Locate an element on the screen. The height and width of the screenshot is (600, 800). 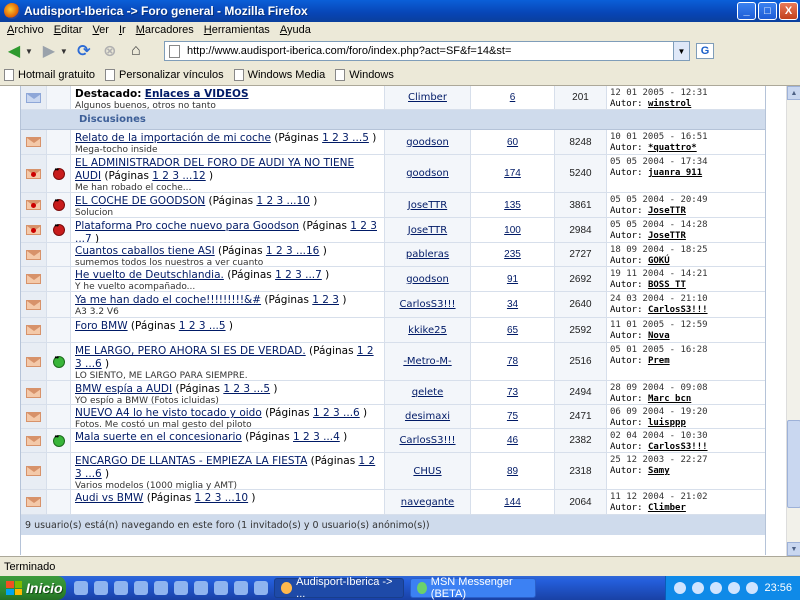
topic-title-link: ME LARGO, PERO AHORA SI ES DE VERDAD. is located at coordinates (190, 351).